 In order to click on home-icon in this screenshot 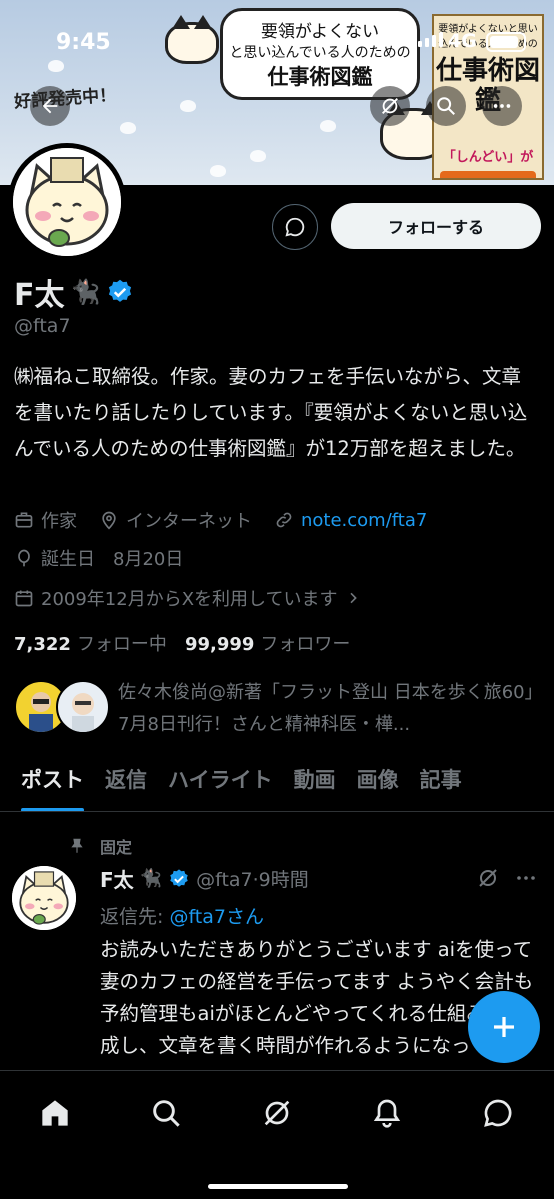, I will do `click(55, 1113)`.